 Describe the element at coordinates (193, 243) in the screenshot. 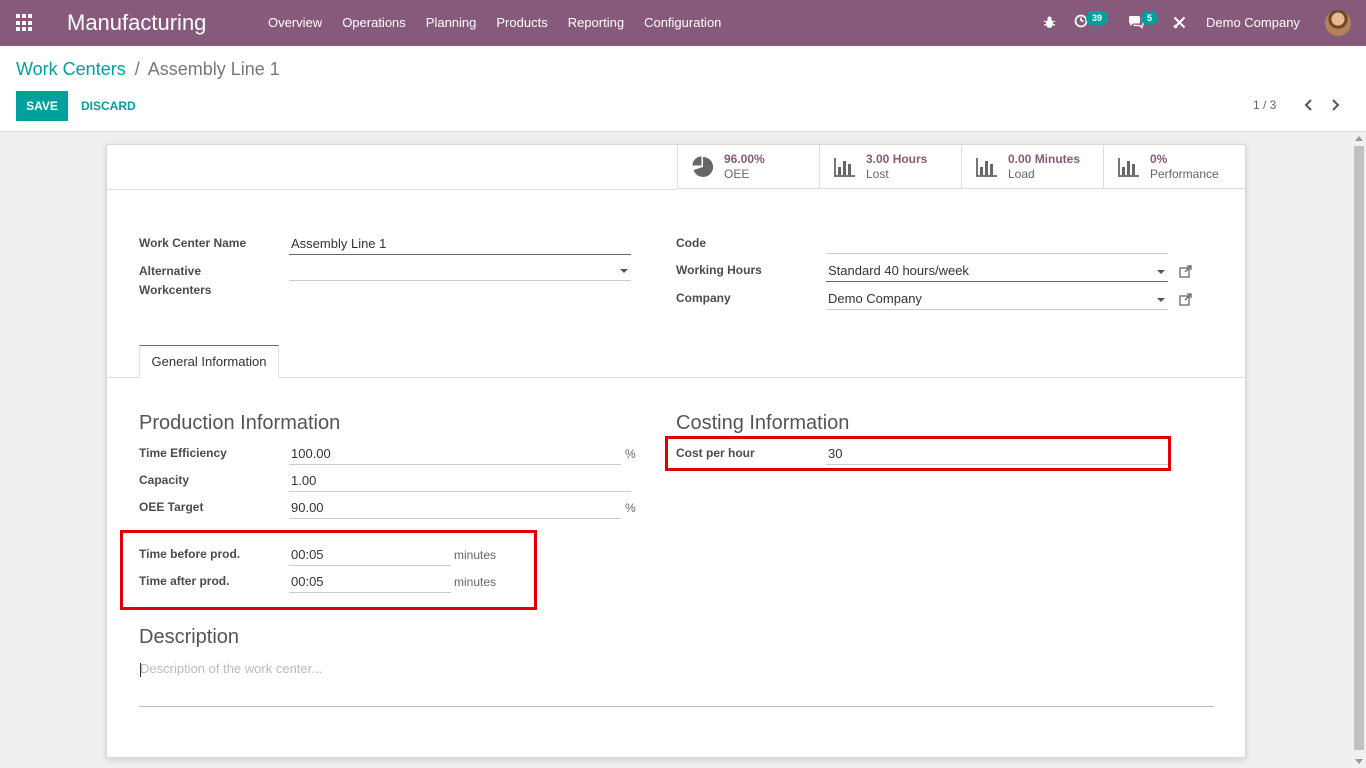

I see `work-center-name-label: Work Center Name` at that location.